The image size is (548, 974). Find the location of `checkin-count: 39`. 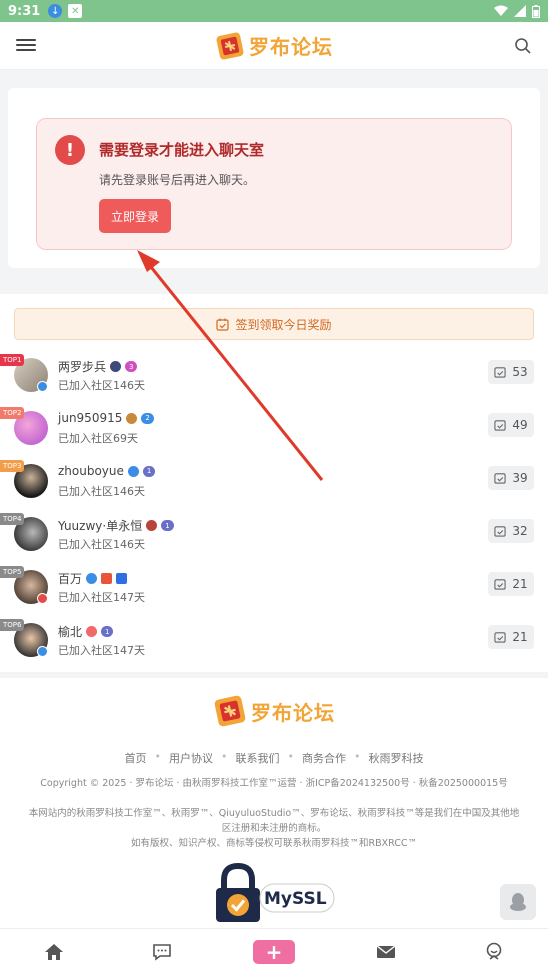

checkin-count: 39 is located at coordinates (511, 478).